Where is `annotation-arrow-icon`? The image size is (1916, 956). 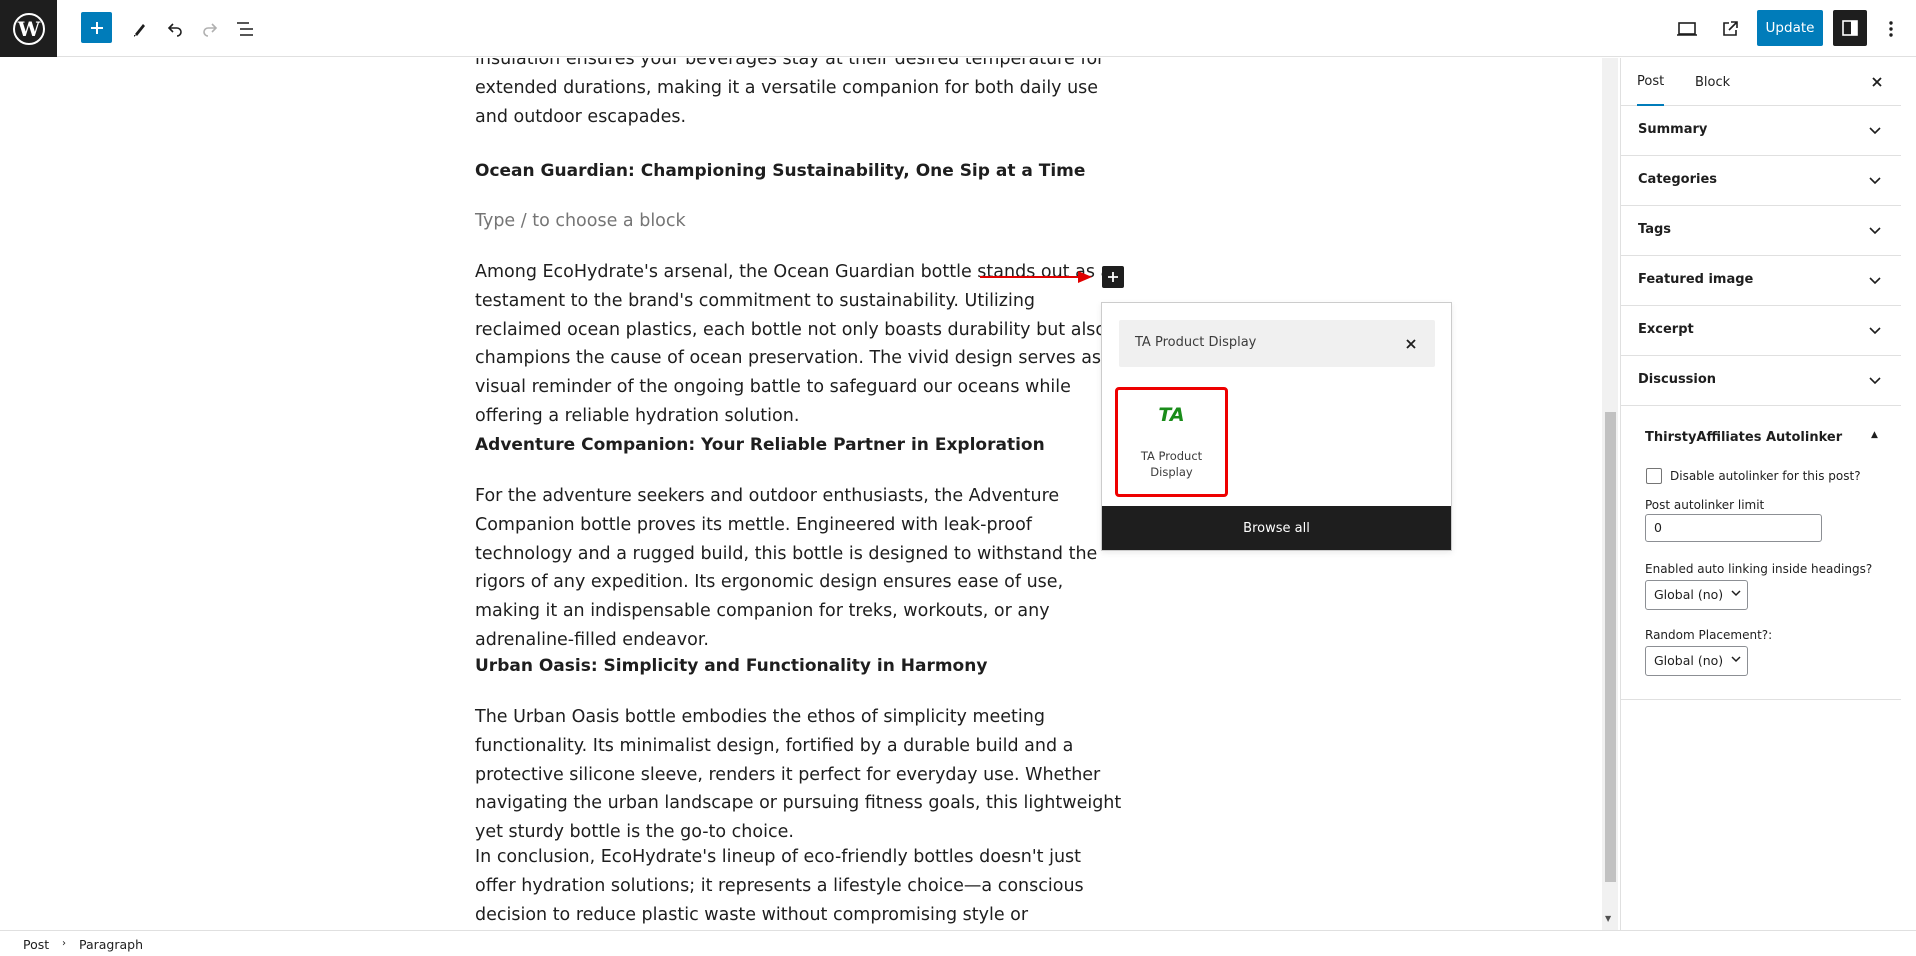 annotation-arrow-icon is located at coordinates (1036, 277).